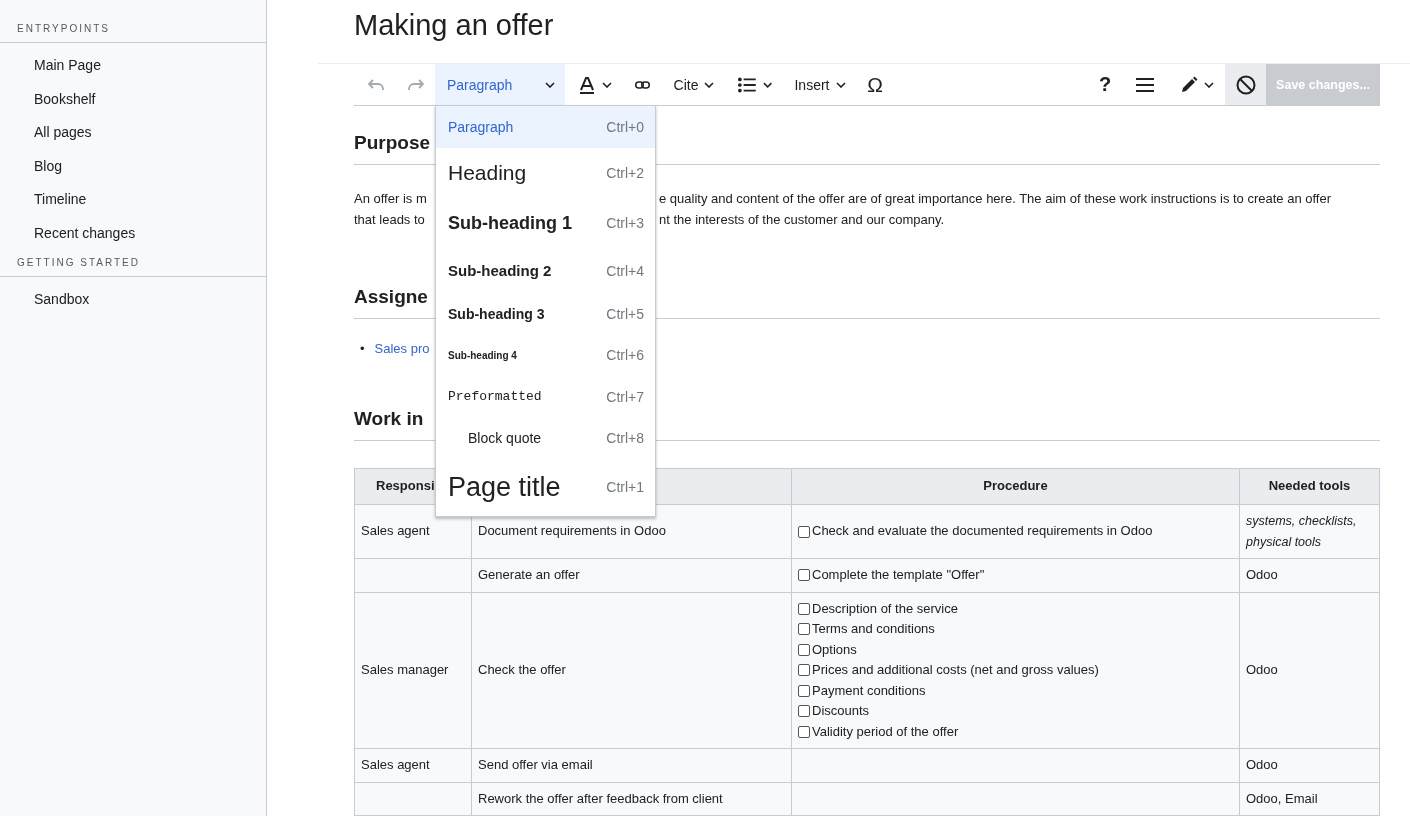 The width and height of the screenshot is (1410, 816). Describe the element at coordinates (375, 84) in the screenshot. I see `undo-icon` at that location.